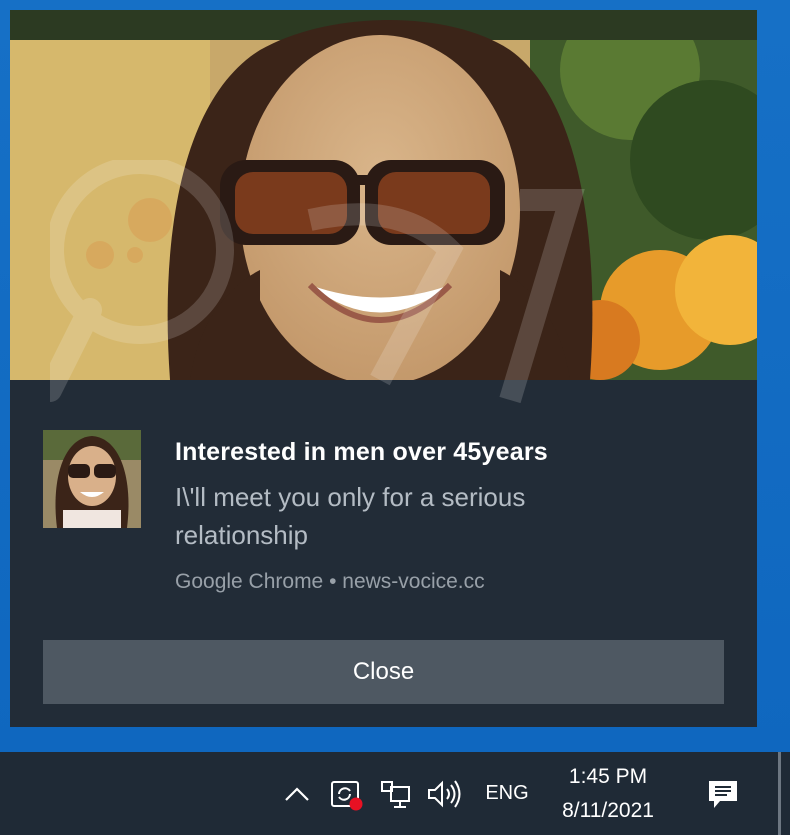  What do you see at coordinates (507, 793) in the screenshot?
I see `language-indicator: ENG` at bounding box center [507, 793].